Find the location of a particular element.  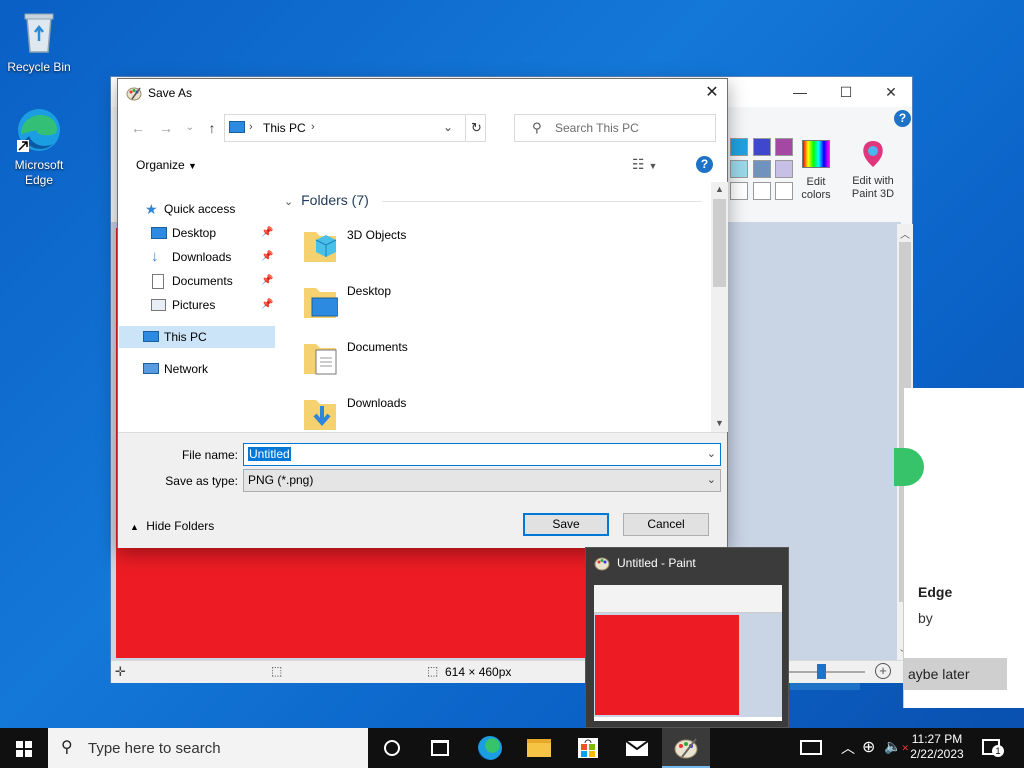

forward-arrow-icon: → is located at coordinates (166, 128).